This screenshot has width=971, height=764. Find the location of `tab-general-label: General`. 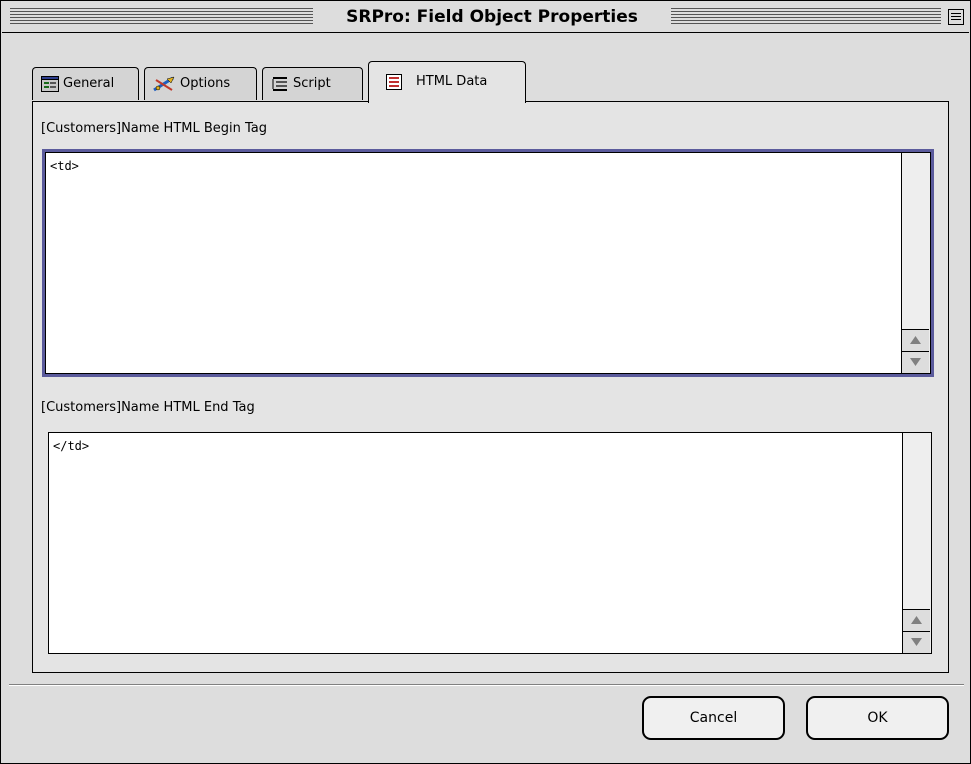

tab-general-label: General is located at coordinates (89, 83).